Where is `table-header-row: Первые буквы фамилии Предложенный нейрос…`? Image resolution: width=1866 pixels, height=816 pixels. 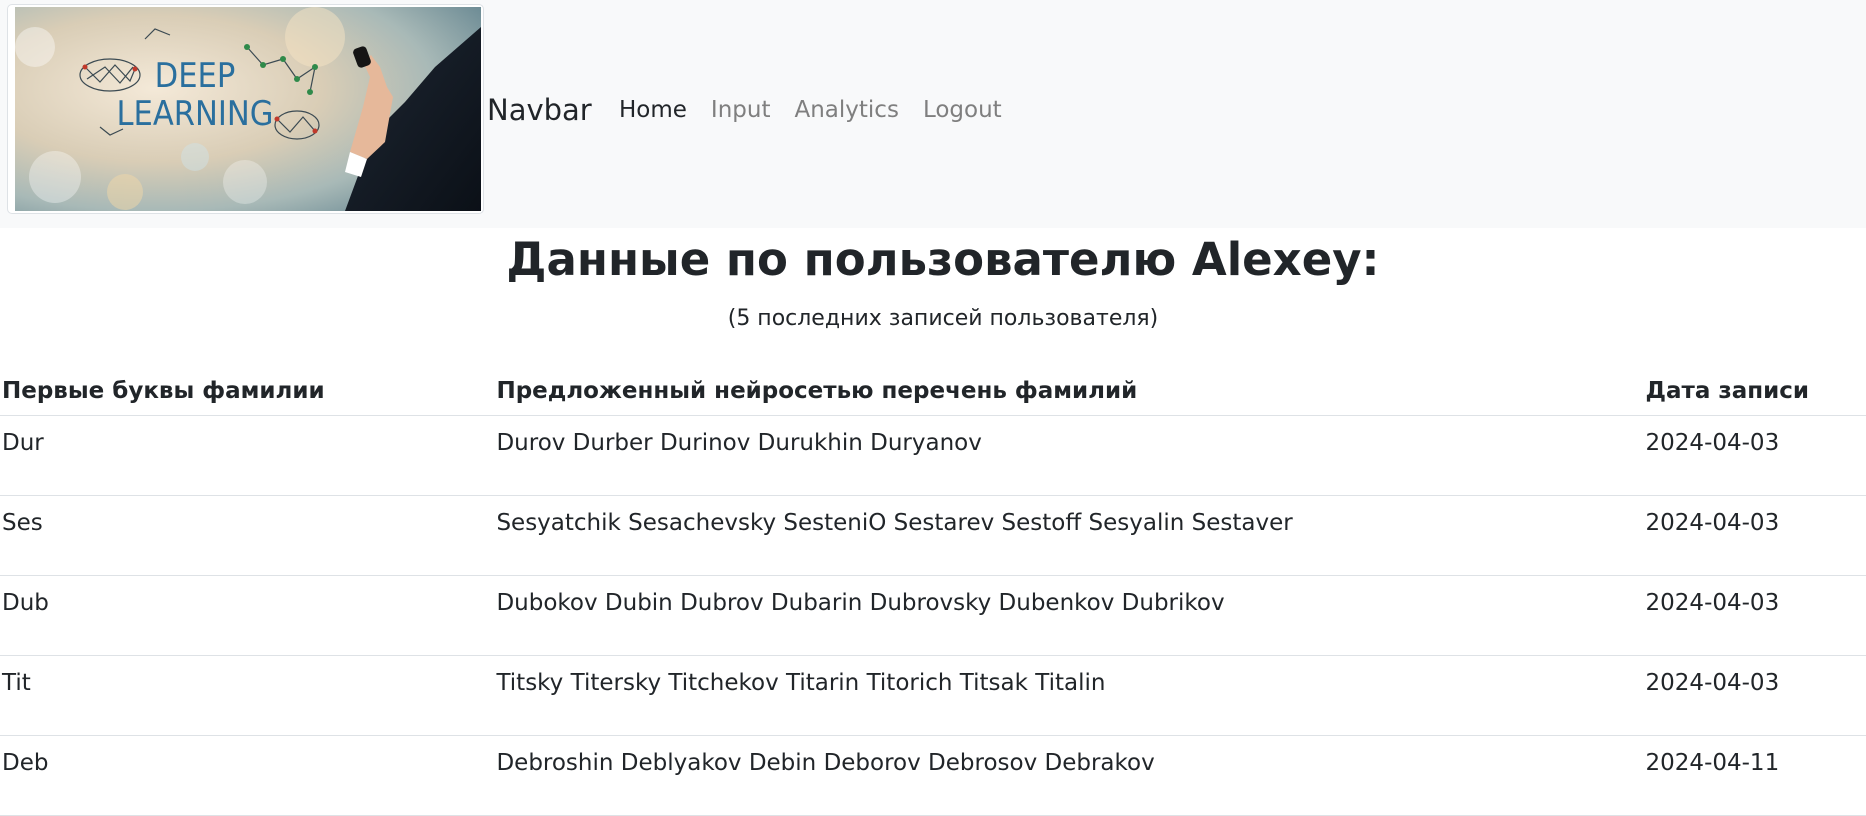 table-header-row: Первые буквы фамилии Предложенный нейрос… is located at coordinates (933, 391).